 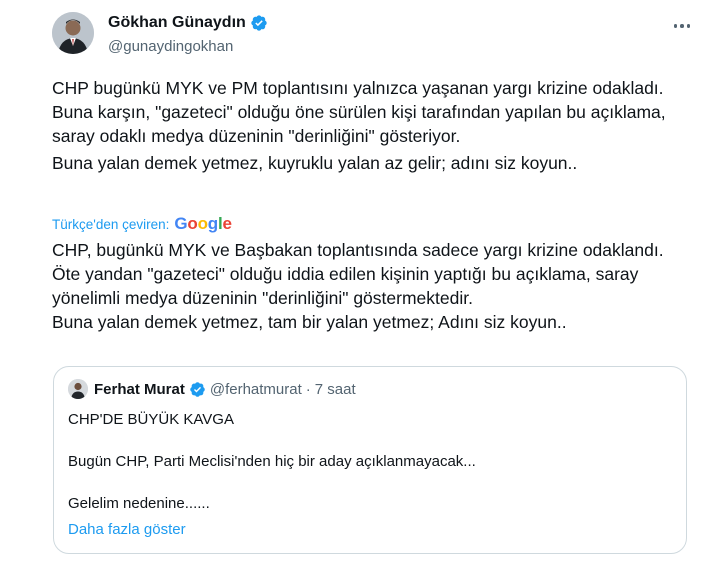 What do you see at coordinates (127, 529) in the screenshot?
I see `show-more-link: Daha fazla göster` at bounding box center [127, 529].